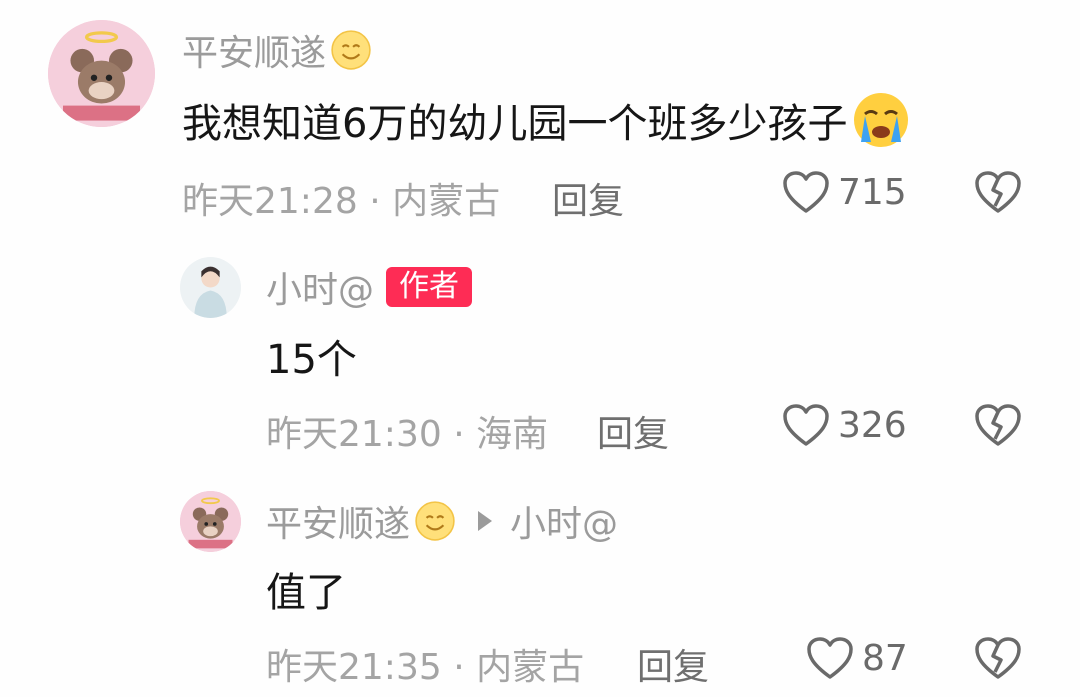  What do you see at coordinates (564, 521) in the screenshot?
I see `reply-target-username: 小时@` at bounding box center [564, 521].